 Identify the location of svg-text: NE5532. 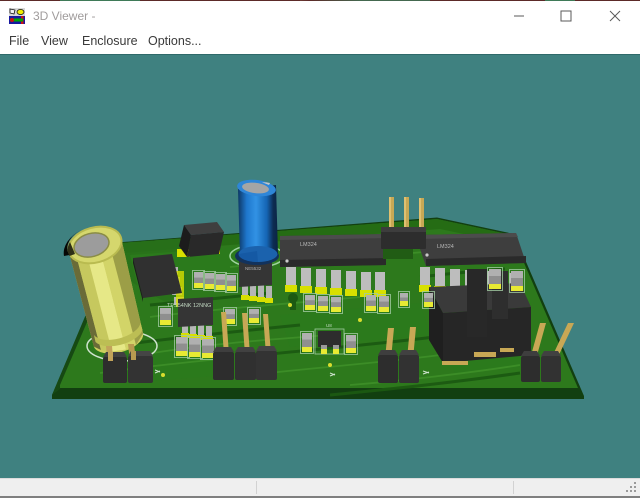
(253, 268).